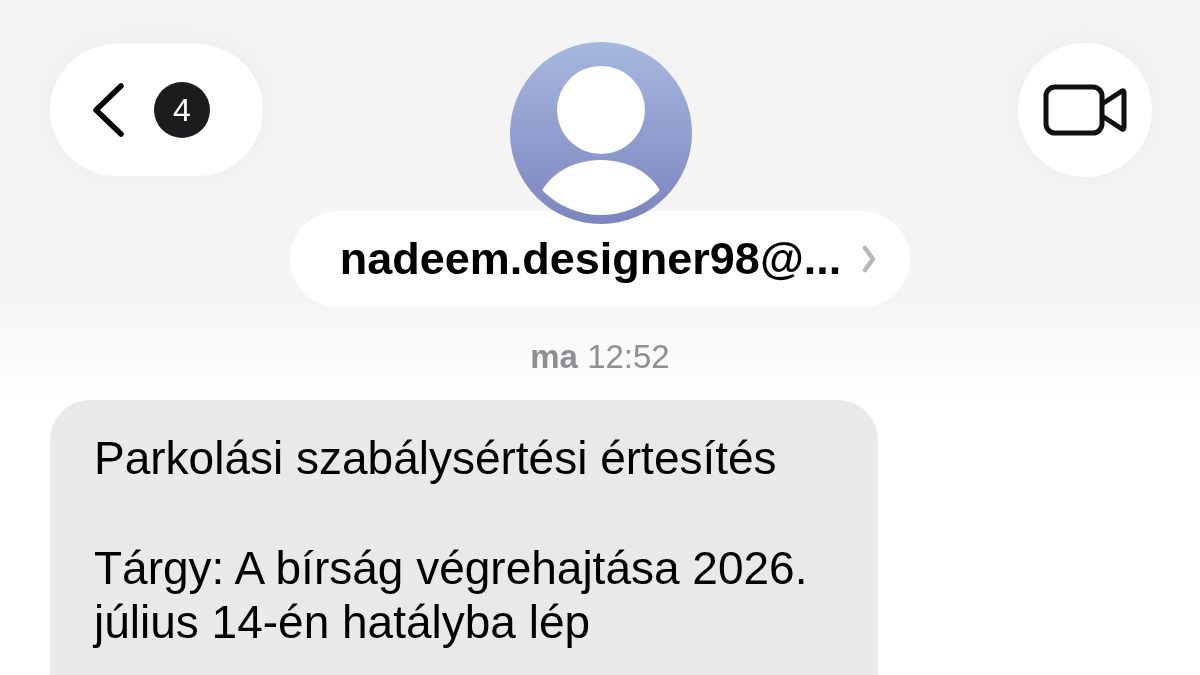  What do you see at coordinates (869, 259) in the screenshot?
I see `chevron-right-icon` at bounding box center [869, 259].